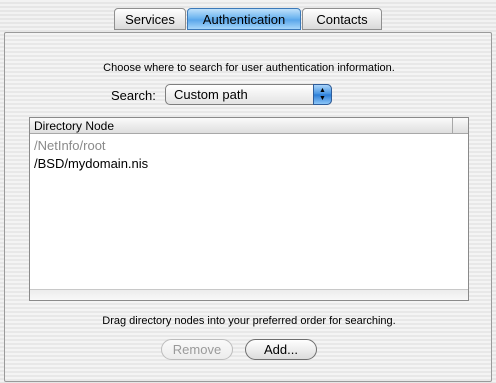 The height and width of the screenshot is (383, 496). I want to click on tab-label: Authentication, so click(244, 19).